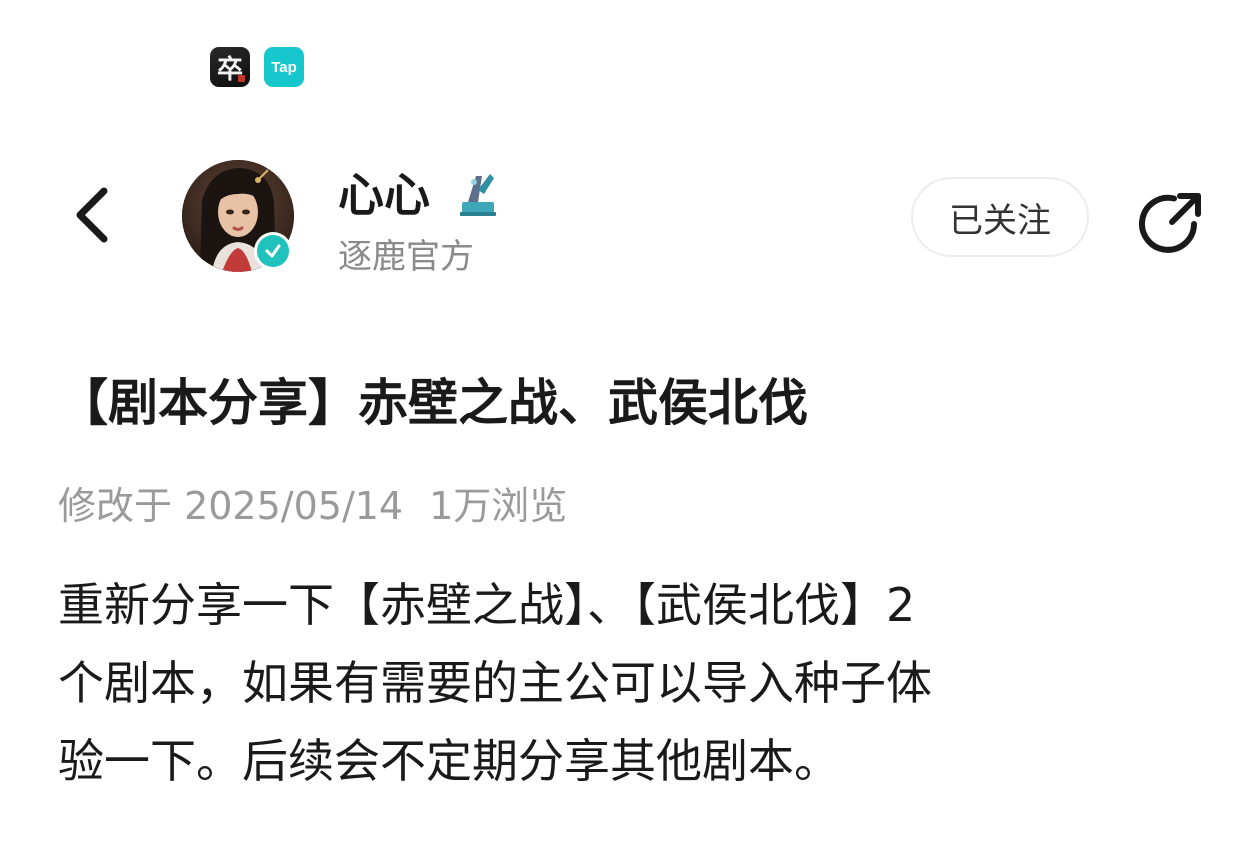 This screenshot has width=1260, height=860. Describe the element at coordinates (257, 67) in the screenshot. I see `status-bar-app-icons: 卒 Tap` at that location.